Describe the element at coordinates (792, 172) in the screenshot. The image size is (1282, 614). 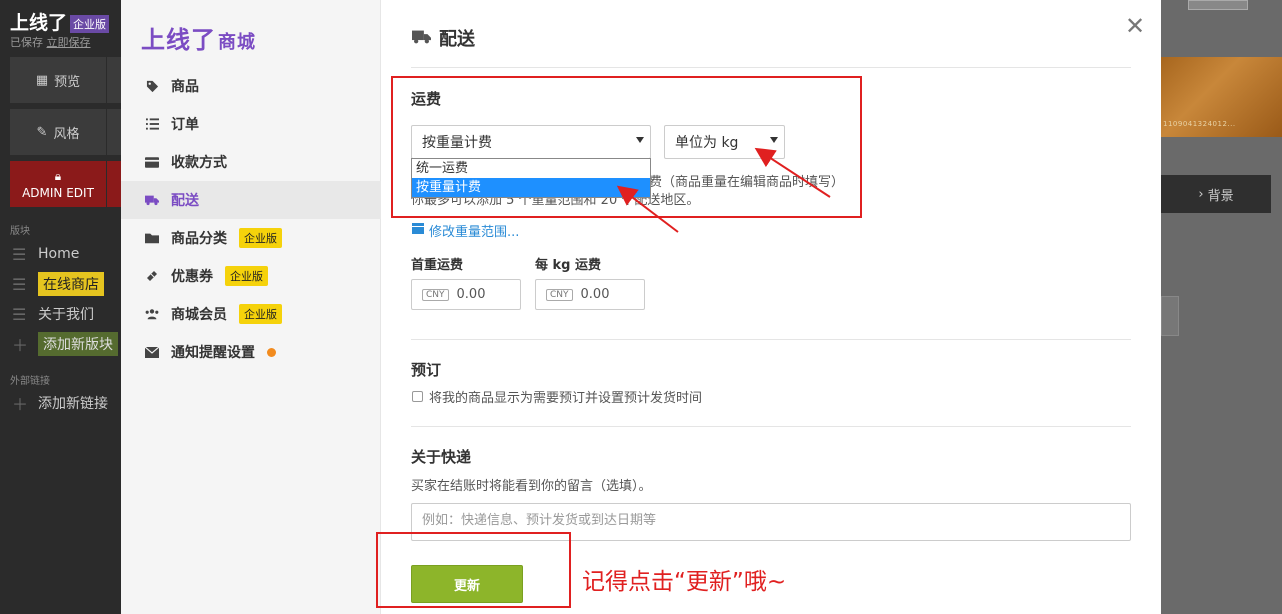
I see `arrow-to-unit-select` at that location.